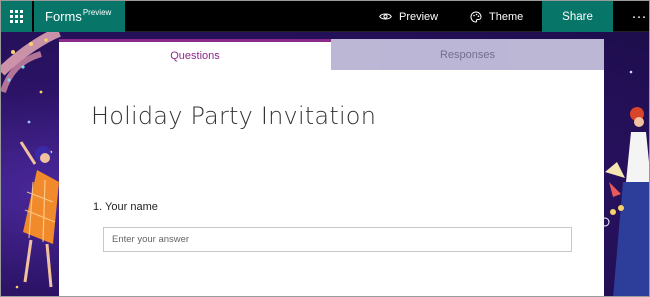  Describe the element at coordinates (98, 207) in the screenshot. I see `question-number: 1.` at that location.